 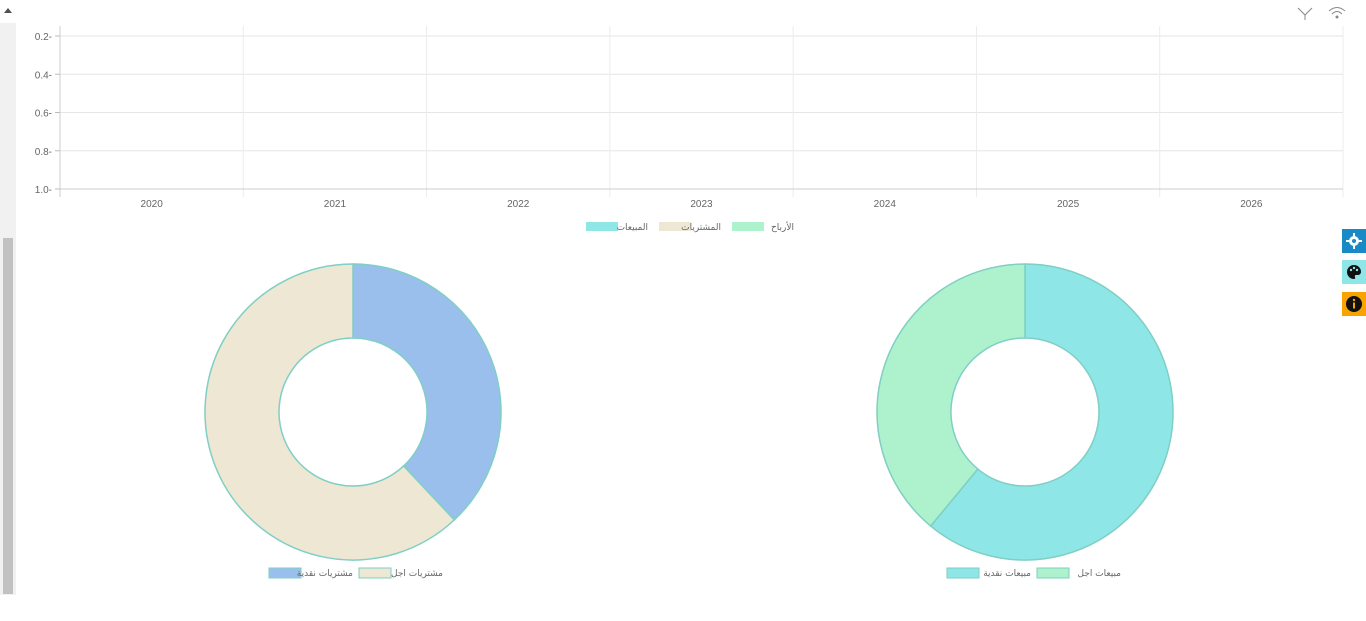 I want to click on settings-button, so click(x=1354, y=241).